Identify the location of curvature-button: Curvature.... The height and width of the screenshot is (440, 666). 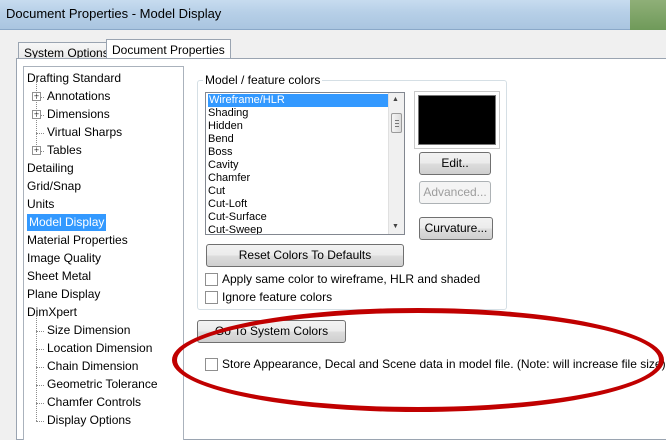
(456, 228).